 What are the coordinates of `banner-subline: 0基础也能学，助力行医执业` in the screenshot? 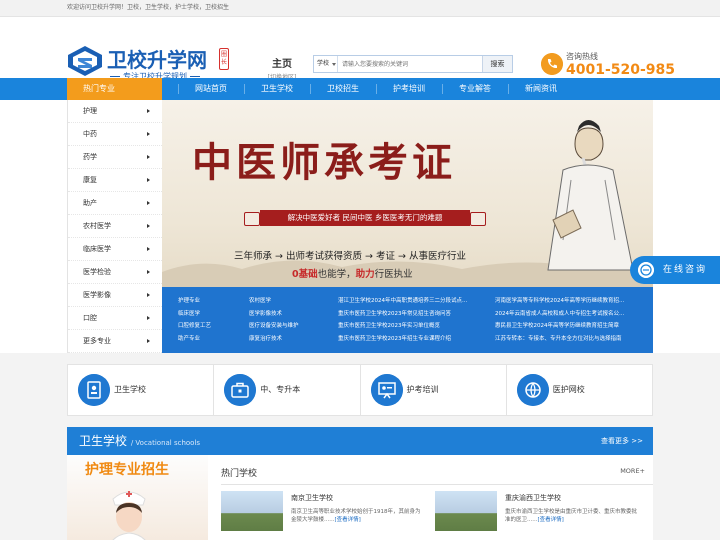 It's located at (352, 273).